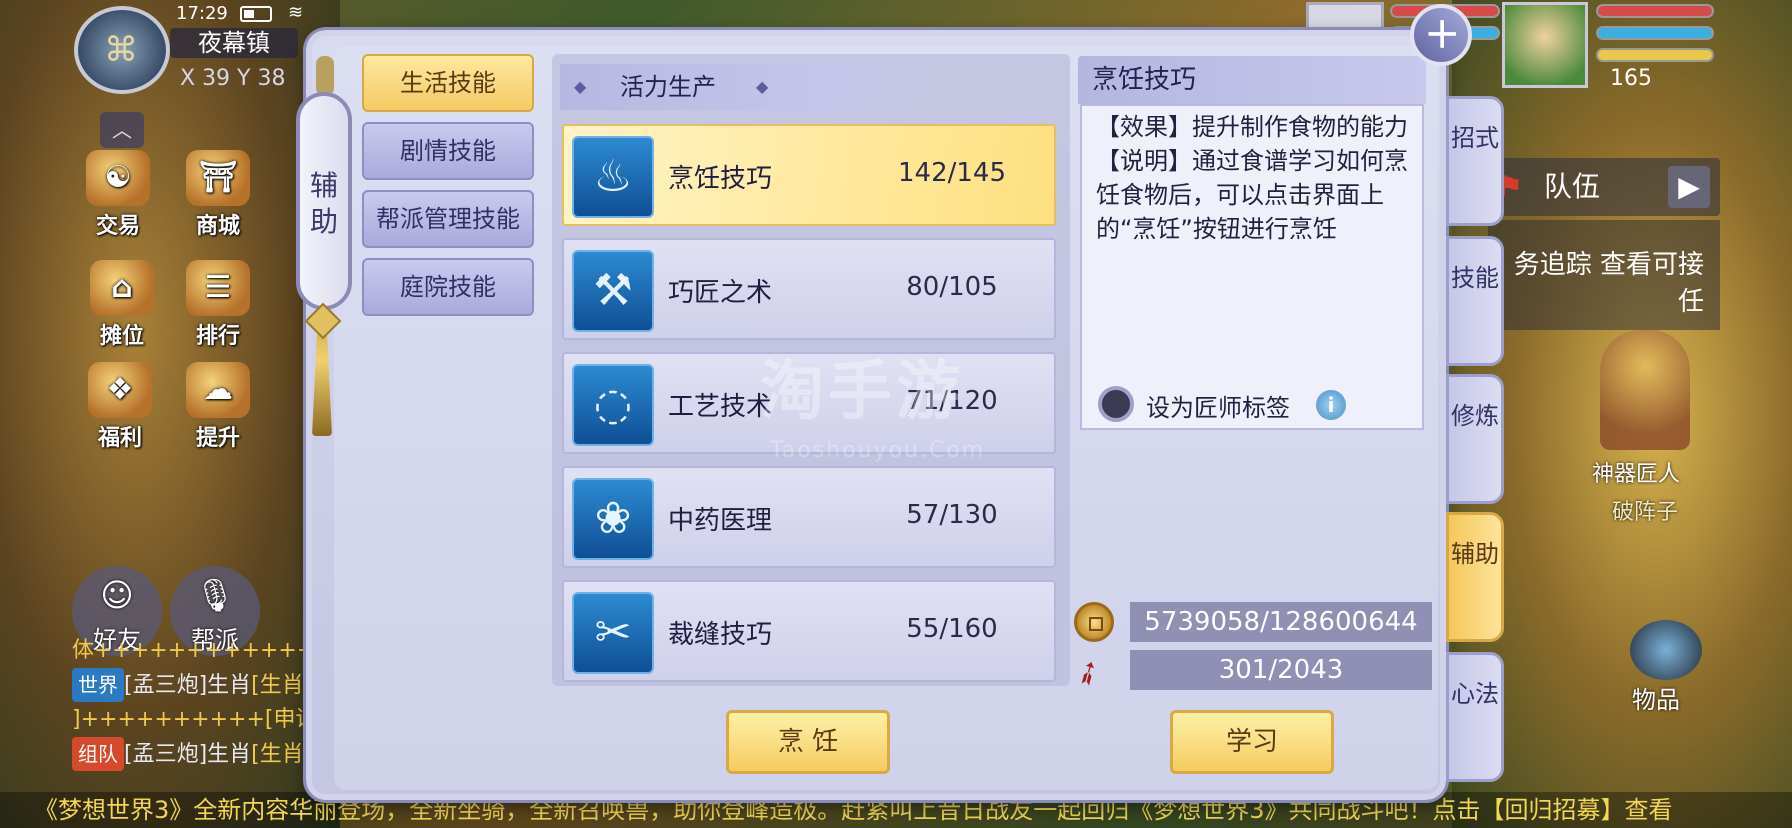  What do you see at coordinates (1094, 622) in the screenshot?
I see `coin-icon` at bounding box center [1094, 622].